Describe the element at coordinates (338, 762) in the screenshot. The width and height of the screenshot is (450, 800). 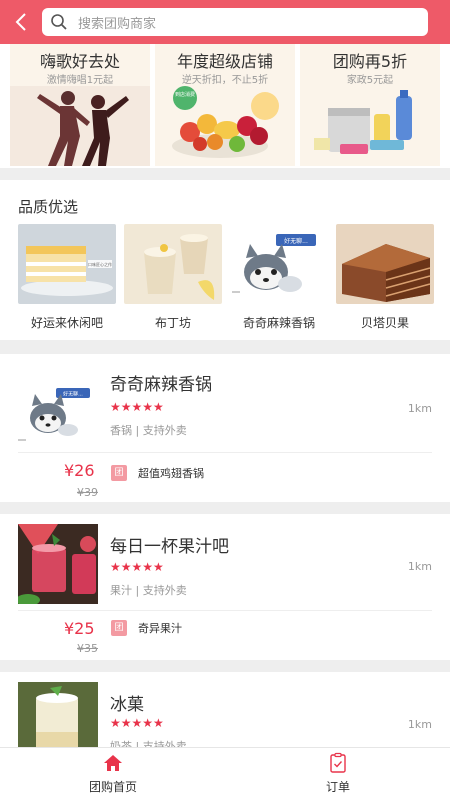
I see `clipboard-icon` at that location.